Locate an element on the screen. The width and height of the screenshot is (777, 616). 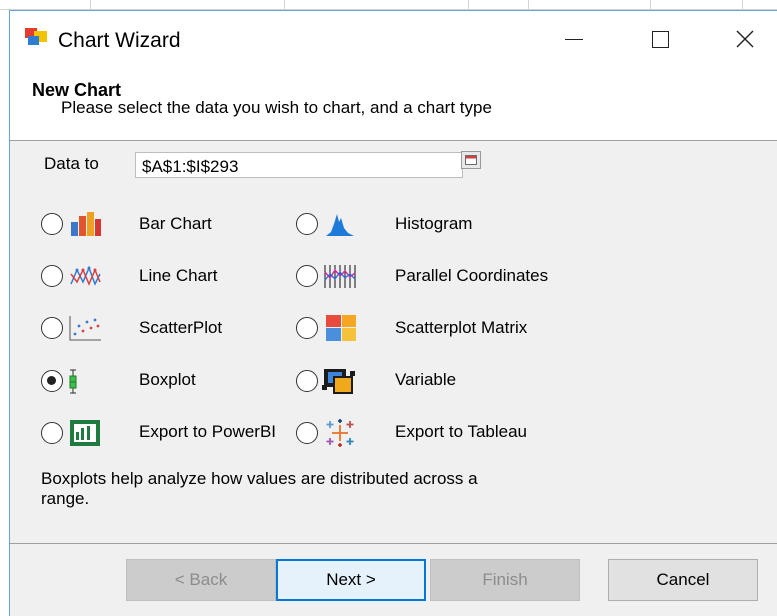
back-button: < Back is located at coordinates (201, 580).